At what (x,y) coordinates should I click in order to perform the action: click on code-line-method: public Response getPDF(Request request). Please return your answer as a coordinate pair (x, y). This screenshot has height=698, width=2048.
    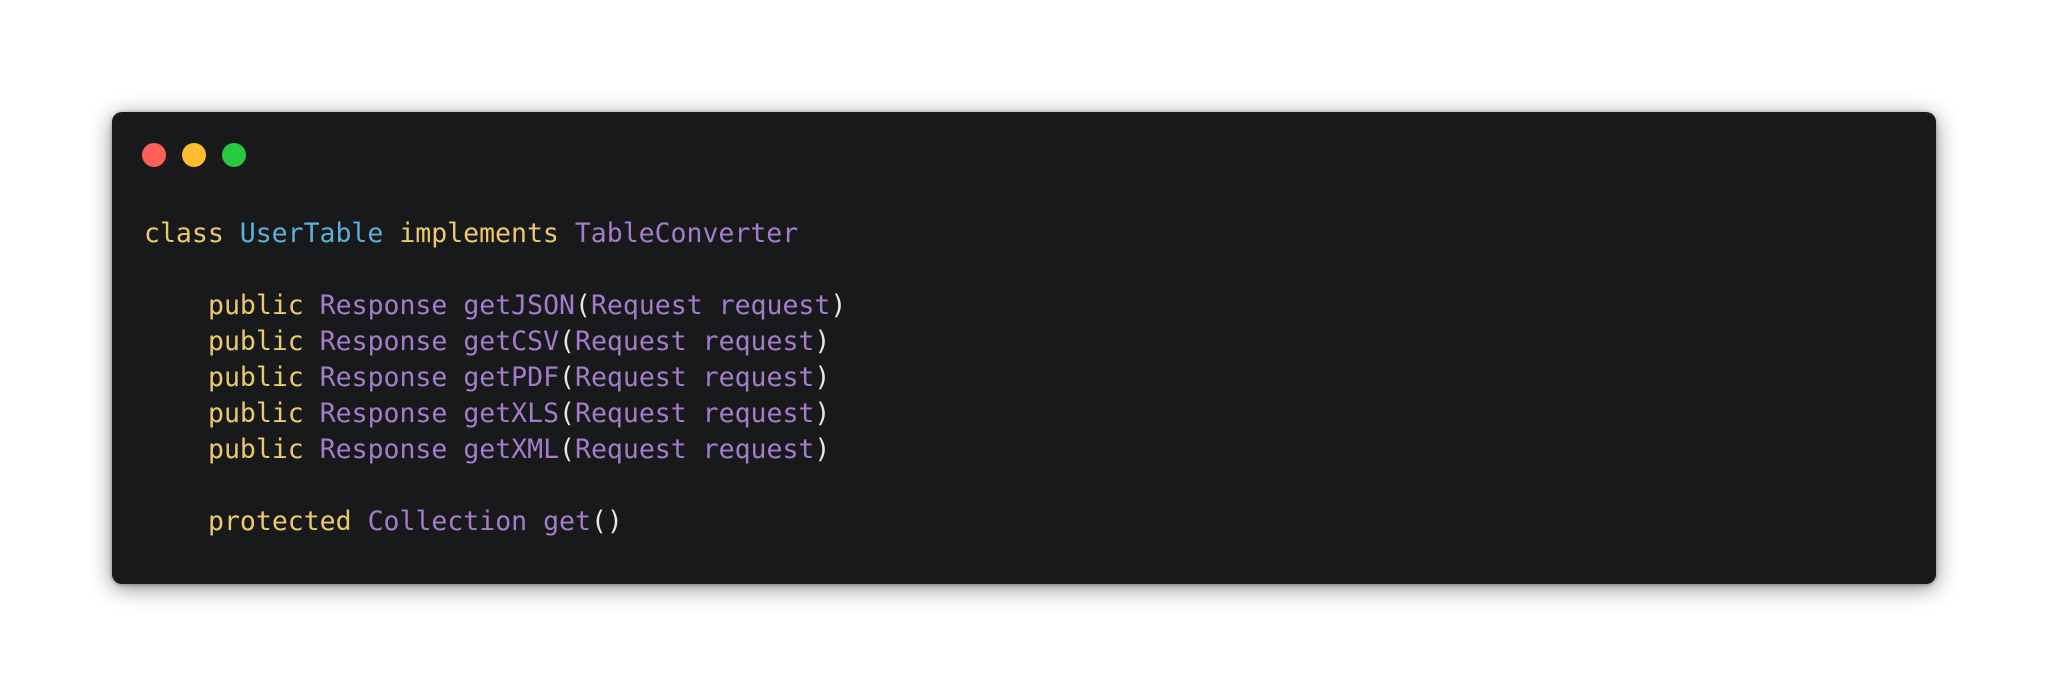
    Looking at the image, I should click on (495, 378).